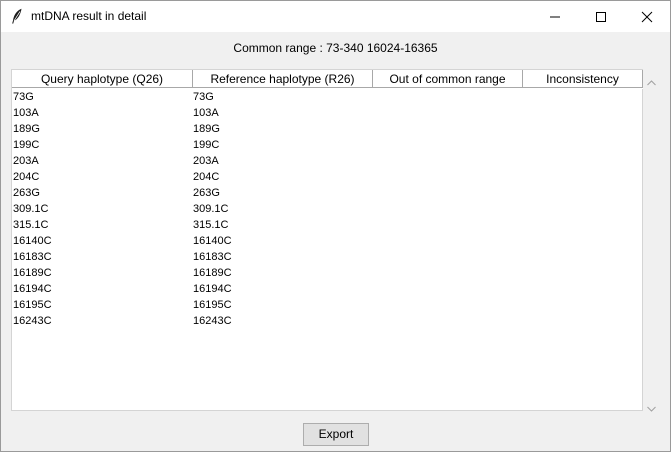 The height and width of the screenshot is (452, 671). I want to click on query-cell: 16183C, so click(32, 257).